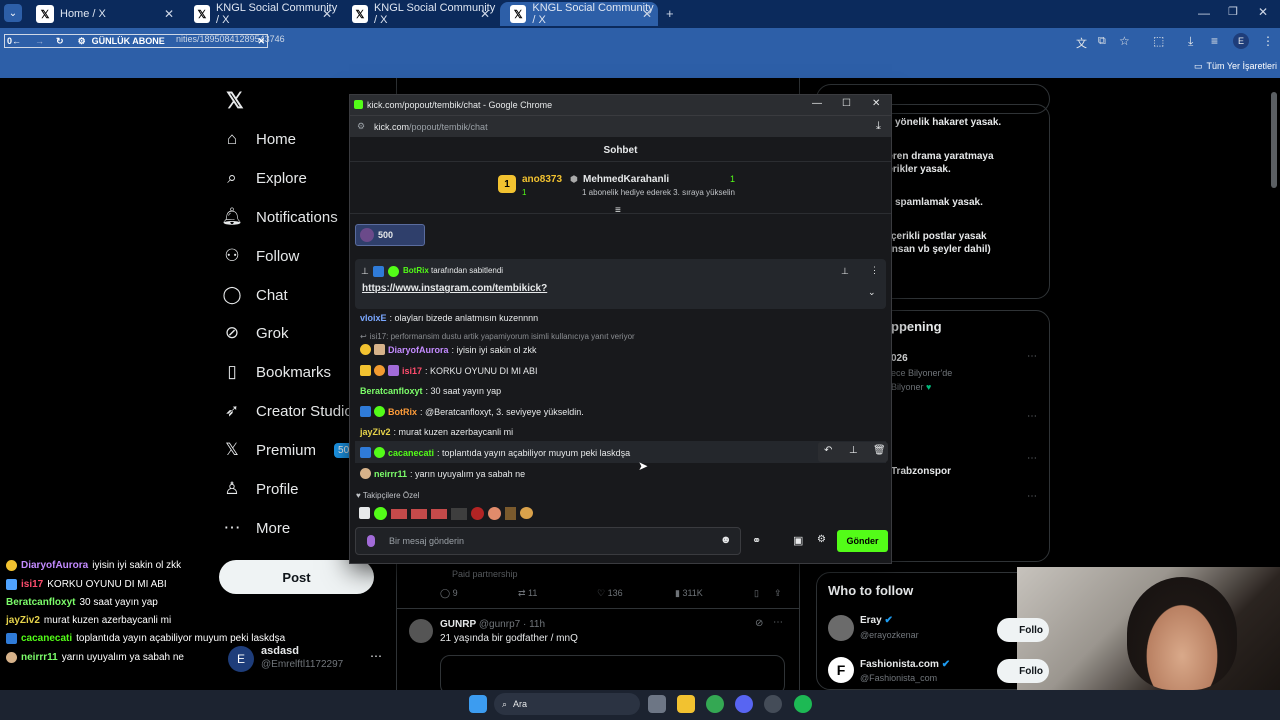 The image size is (1280, 720). I want to click on emoji-icon: ☻, so click(726, 540).